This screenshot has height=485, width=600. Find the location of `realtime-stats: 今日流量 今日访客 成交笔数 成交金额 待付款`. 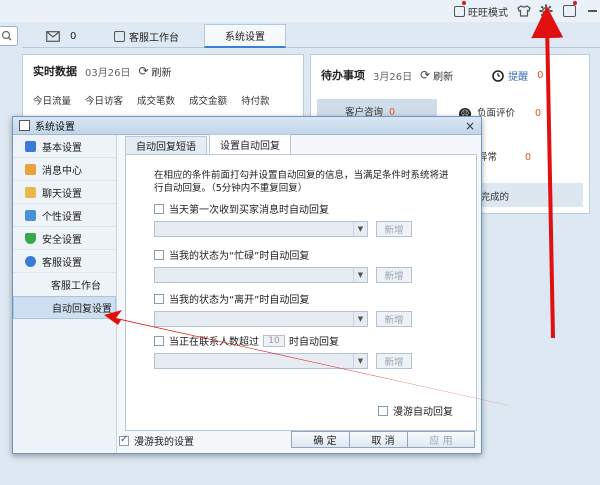

realtime-stats: 今日流量 今日访客 成交笔数 成交金额 待付款 is located at coordinates (163, 100).